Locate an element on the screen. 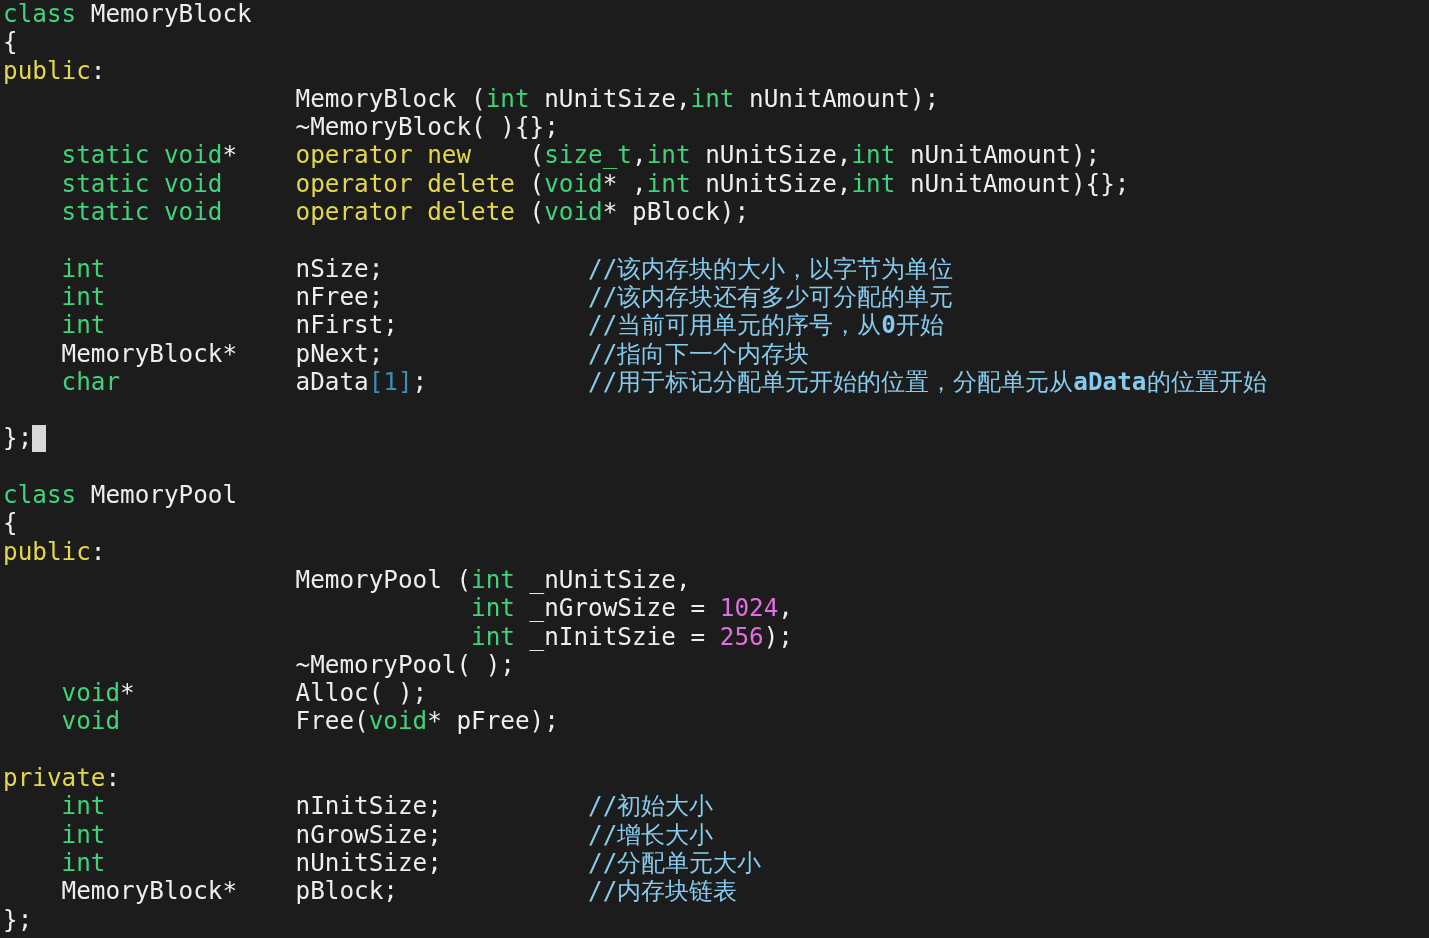 The height and width of the screenshot is (938, 1429). code-text: Free(void* pFree); is located at coordinates (427, 721).